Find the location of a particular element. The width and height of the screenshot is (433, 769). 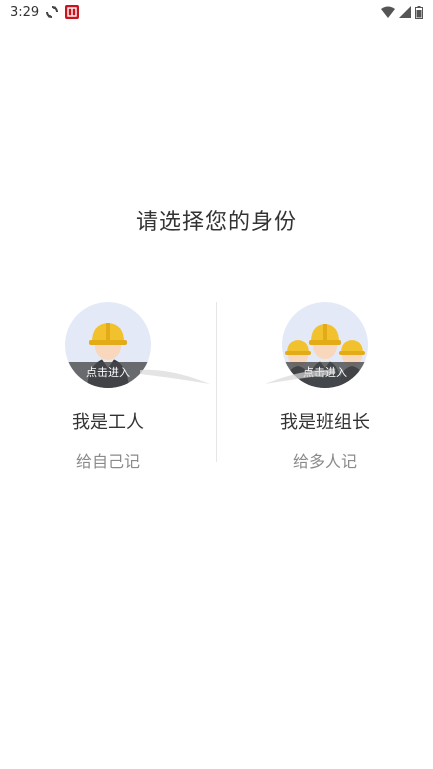

wifi-icon is located at coordinates (388, 12).